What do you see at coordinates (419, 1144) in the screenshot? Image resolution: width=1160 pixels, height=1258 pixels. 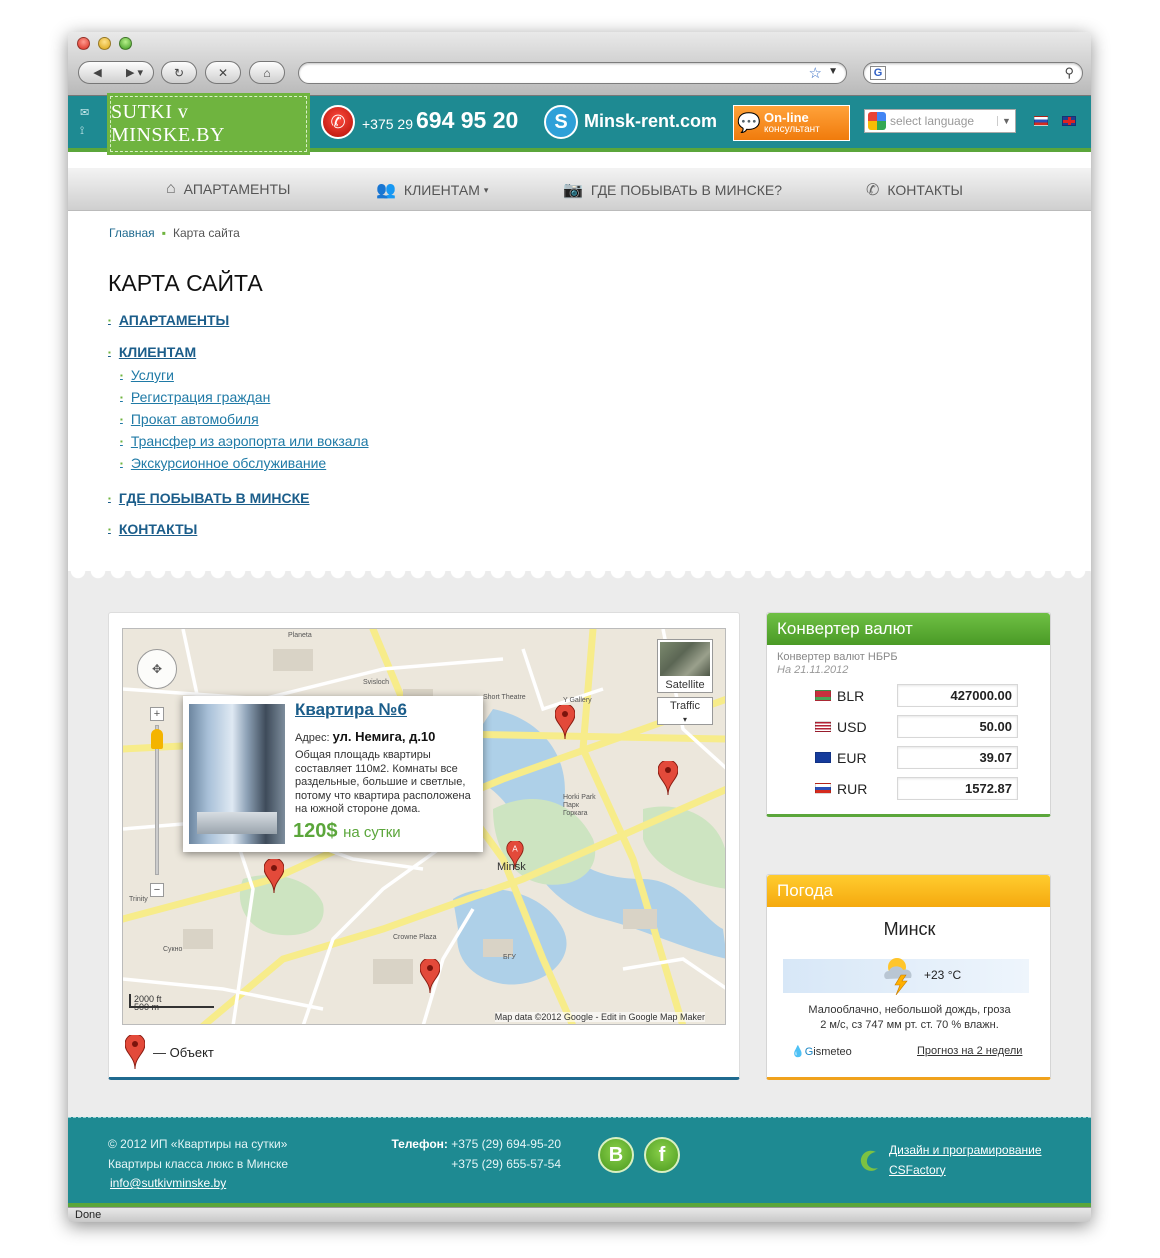 I see `phone-label: Телефон:` at bounding box center [419, 1144].